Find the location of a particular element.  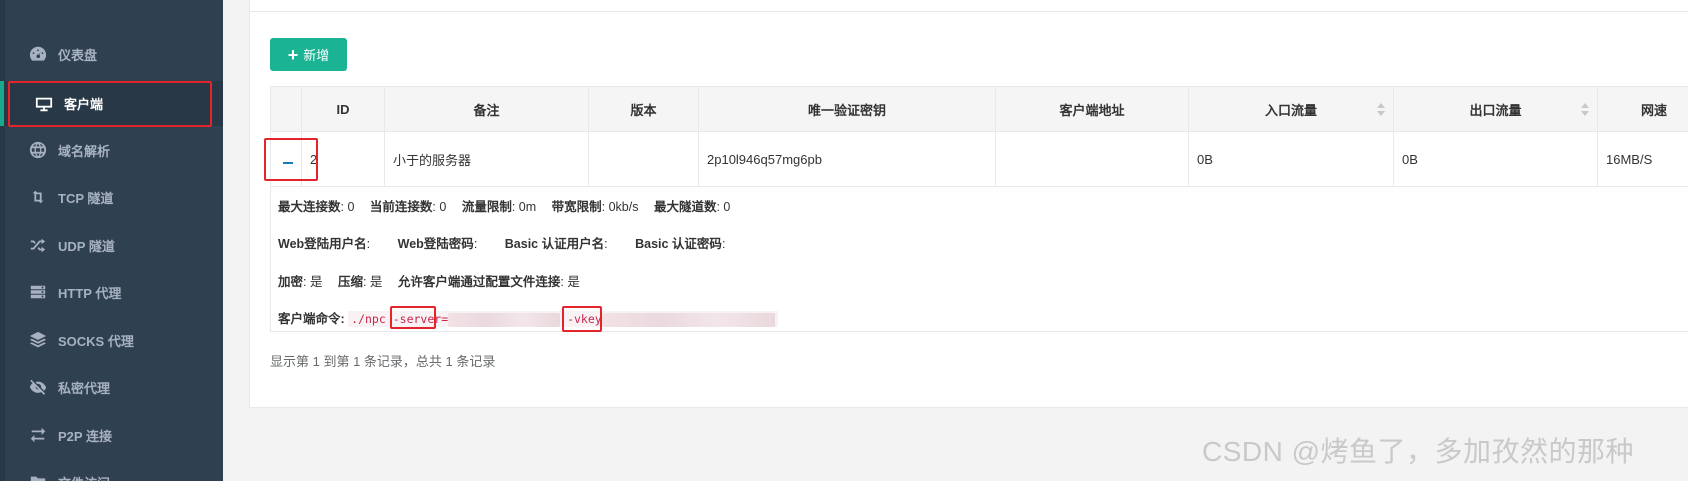

sidebar-item-tcp: TCP 隧道 is located at coordinates (111, 197).